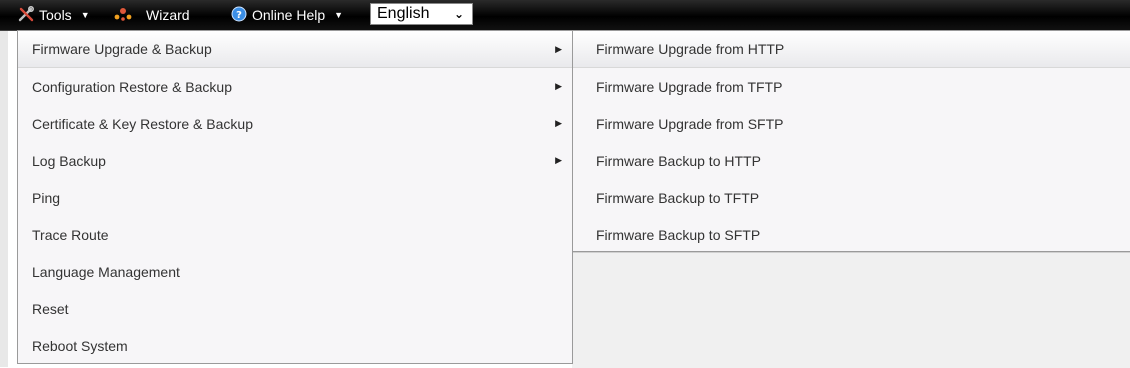  What do you see at coordinates (26, 15) in the screenshot?
I see `tools-icon` at bounding box center [26, 15].